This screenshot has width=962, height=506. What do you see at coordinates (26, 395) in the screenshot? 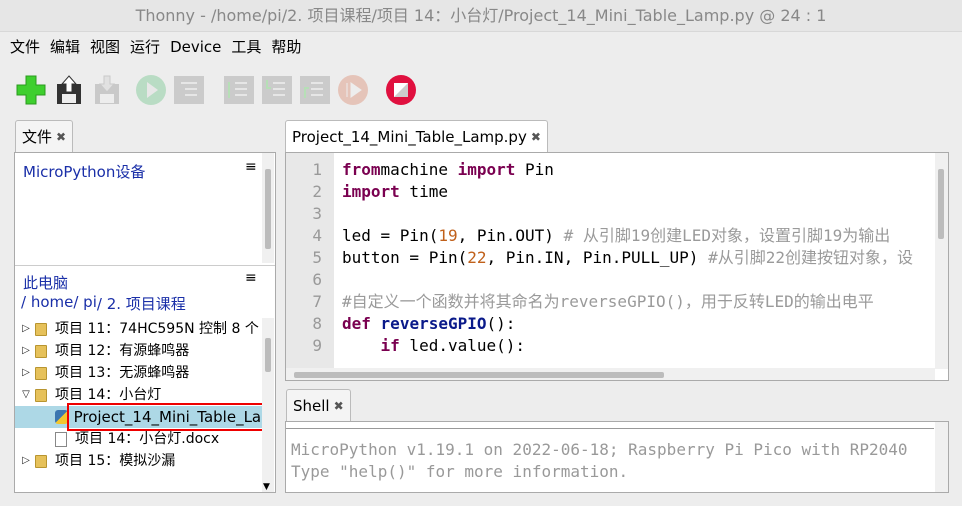
I see `expanded-arrow-icon: ▽` at bounding box center [26, 395].